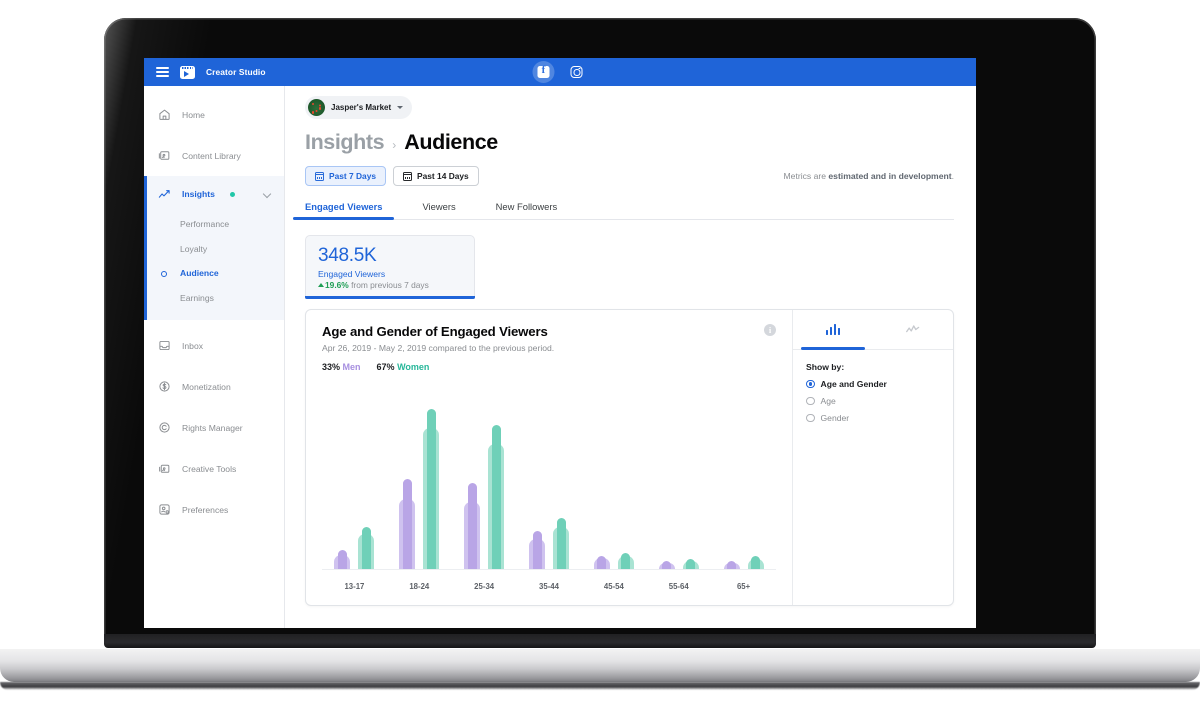 The height and width of the screenshot is (719, 1200). What do you see at coordinates (316, 107) in the screenshot?
I see `avatar` at bounding box center [316, 107].